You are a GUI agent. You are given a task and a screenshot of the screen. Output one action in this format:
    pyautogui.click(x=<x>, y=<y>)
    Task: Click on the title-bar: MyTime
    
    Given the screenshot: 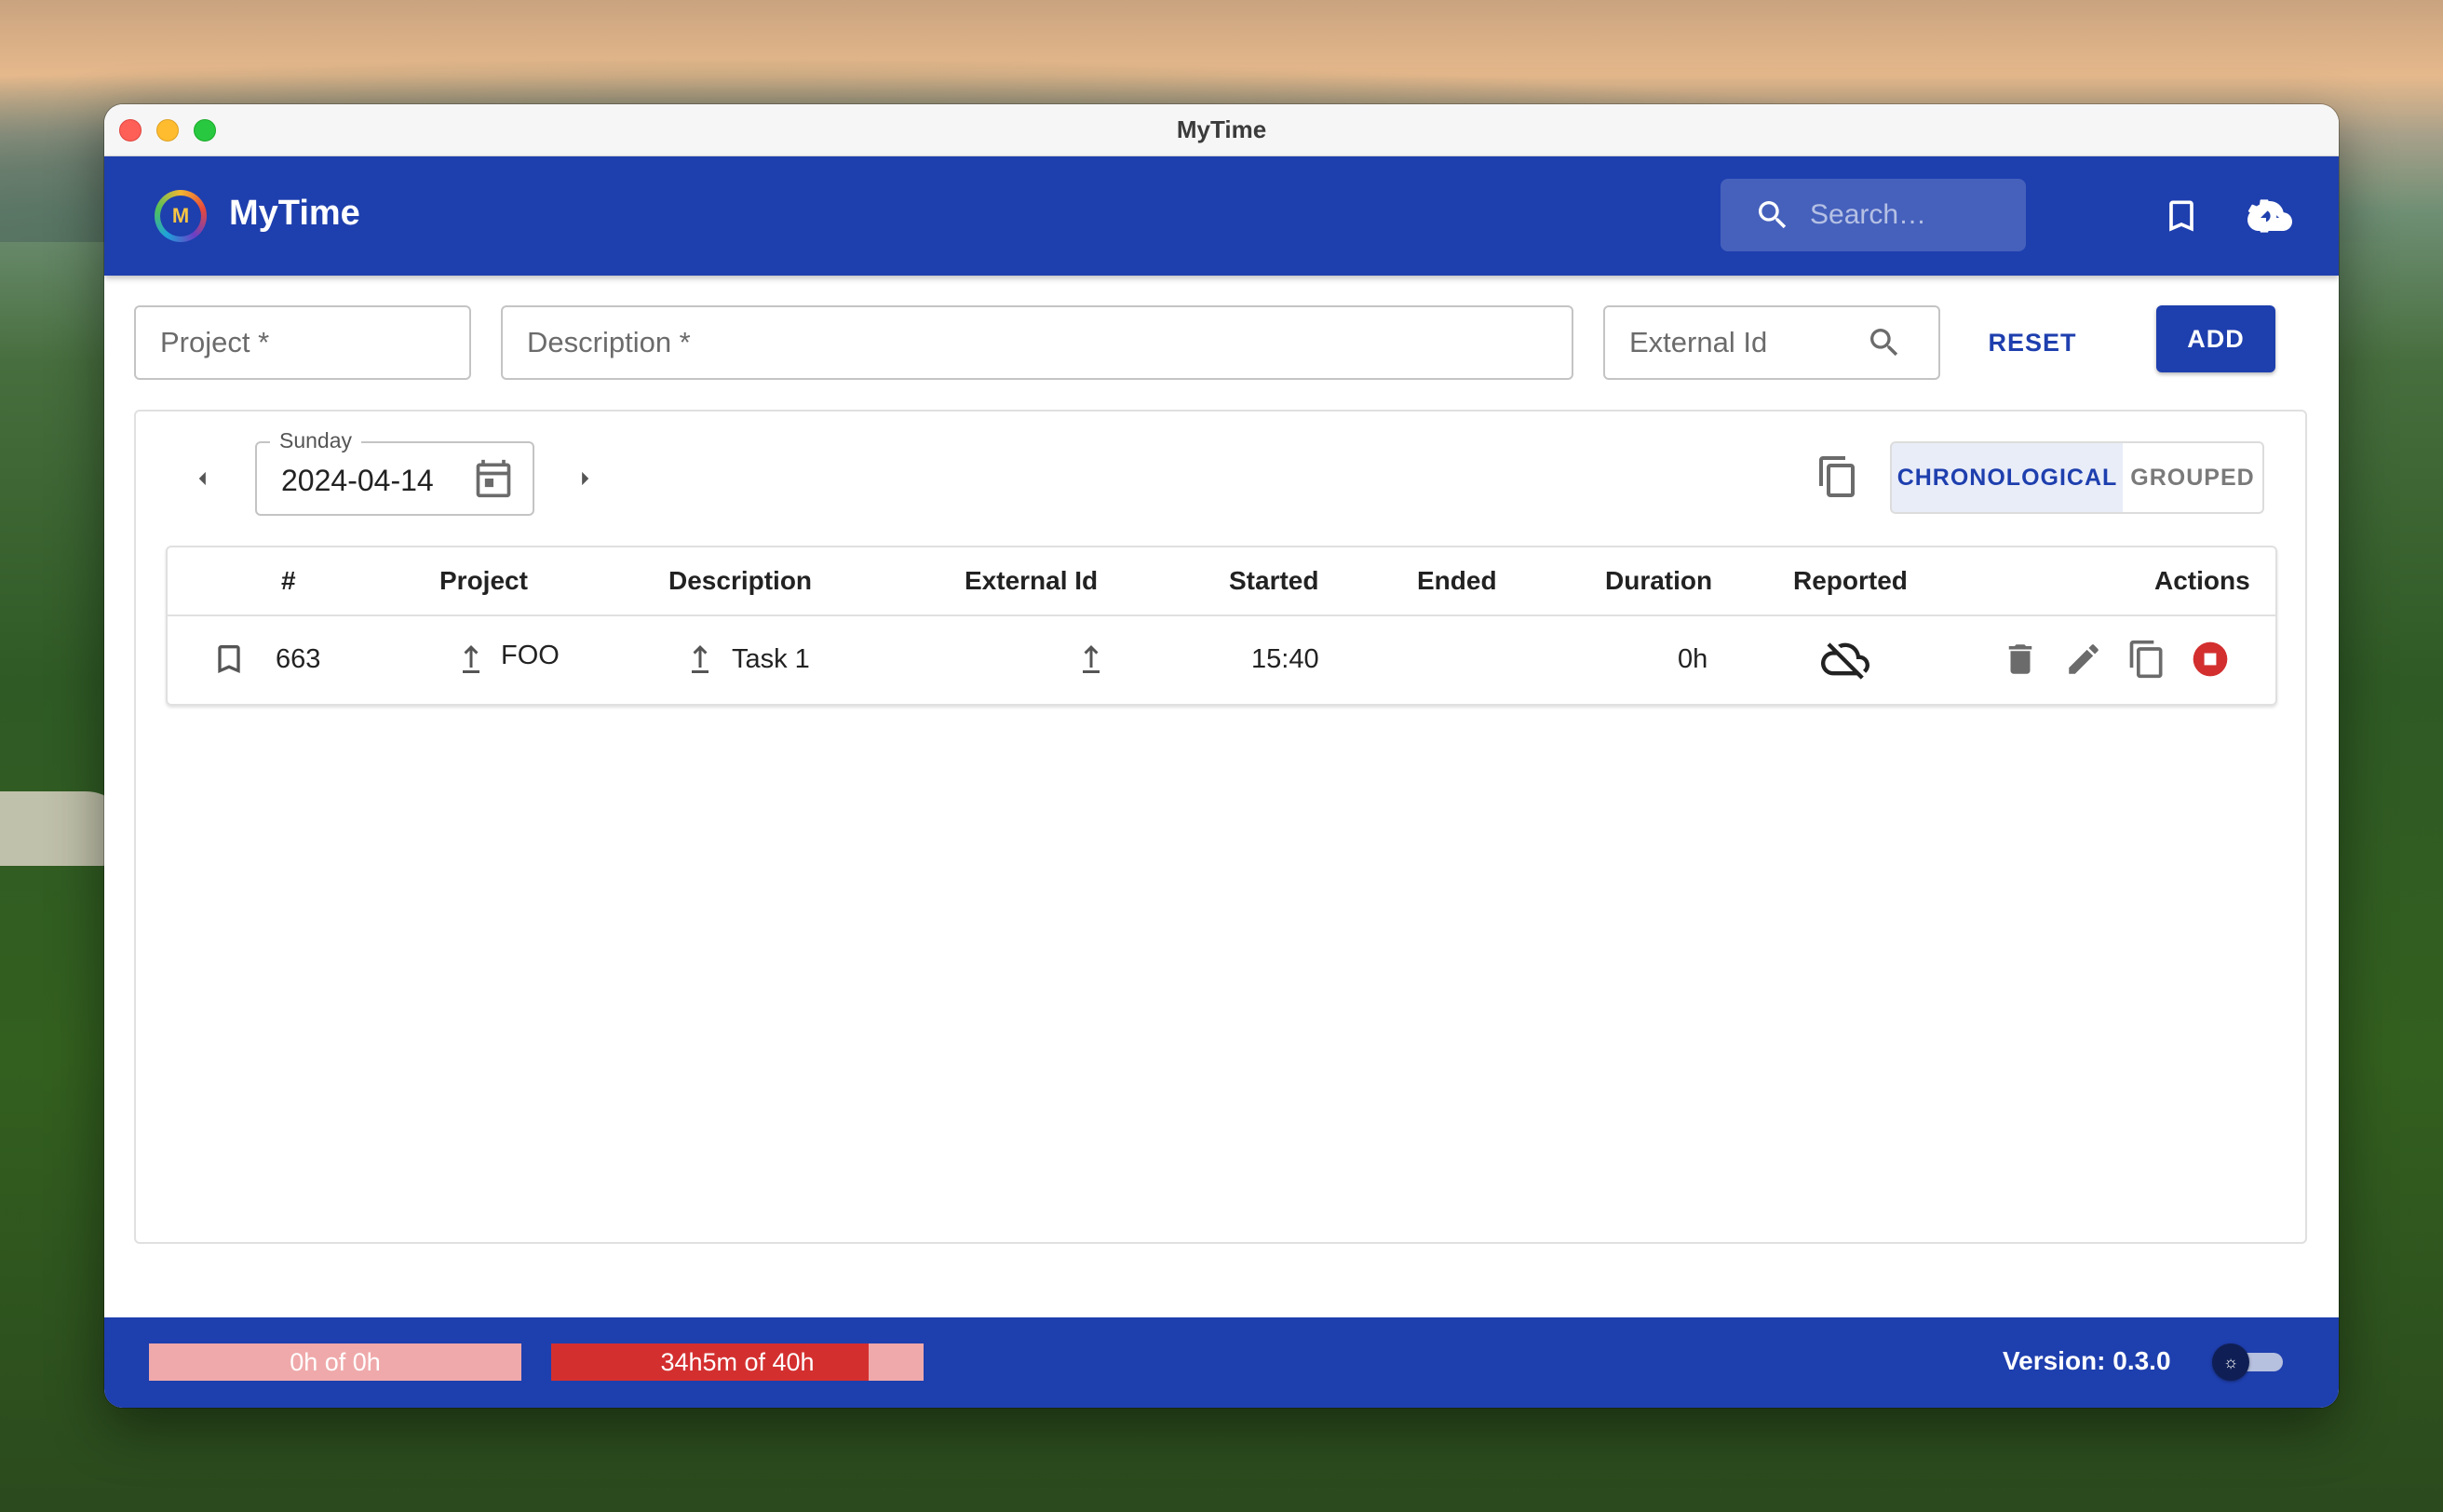 What is the action you would take?
    pyautogui.click(x=1221, y=130)
    